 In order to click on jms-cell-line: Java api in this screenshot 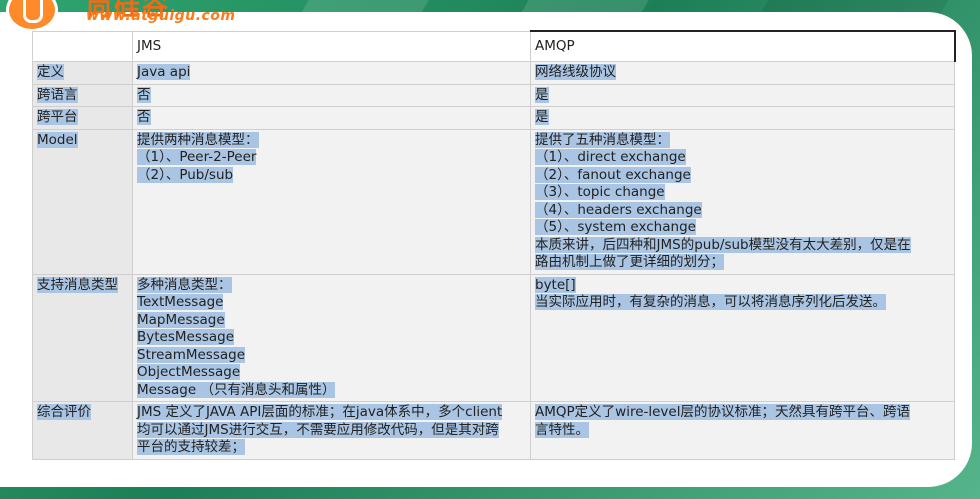, I will do `click(332, 73)`.